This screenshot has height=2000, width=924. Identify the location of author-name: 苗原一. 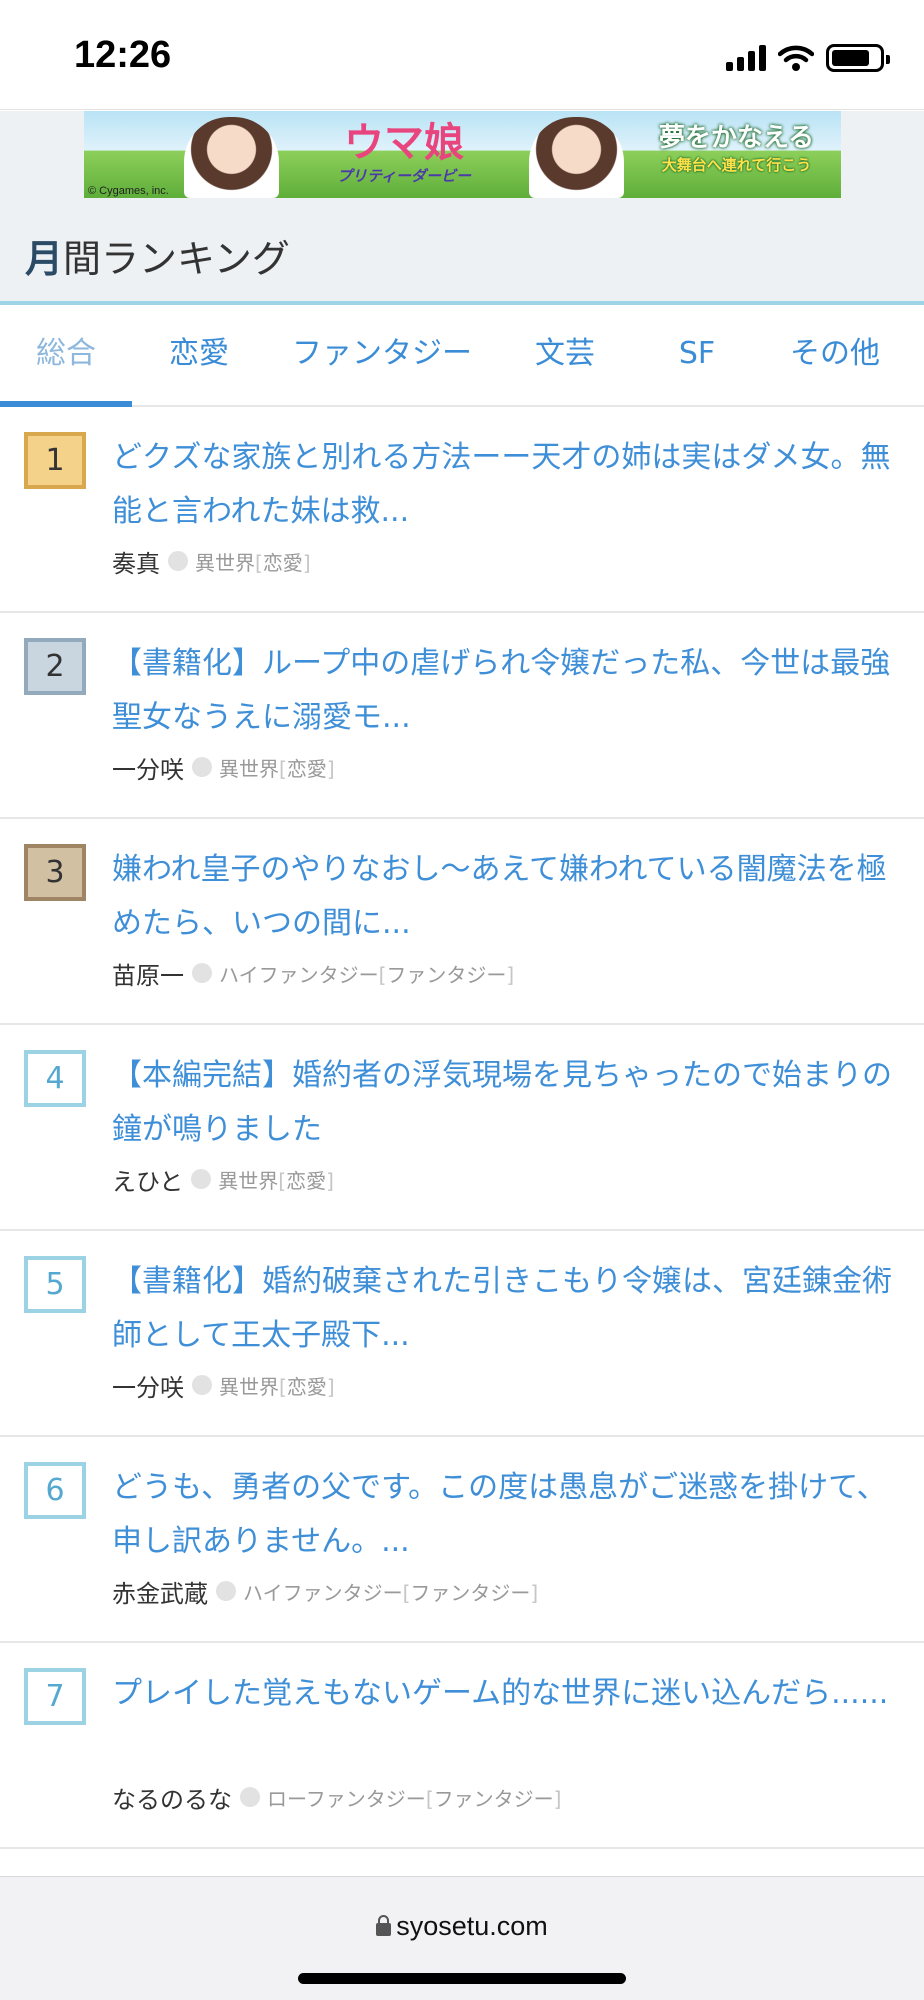
(148, 973).